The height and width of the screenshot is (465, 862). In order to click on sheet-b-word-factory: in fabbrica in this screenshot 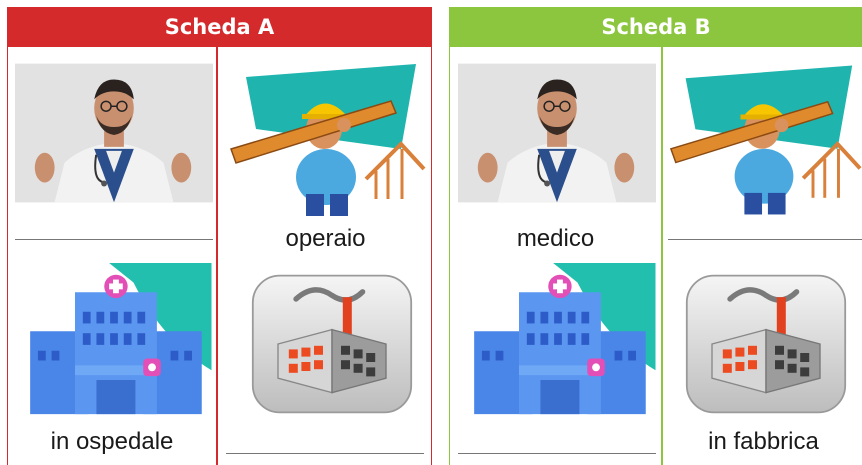, I will do `click(763, 441)`.